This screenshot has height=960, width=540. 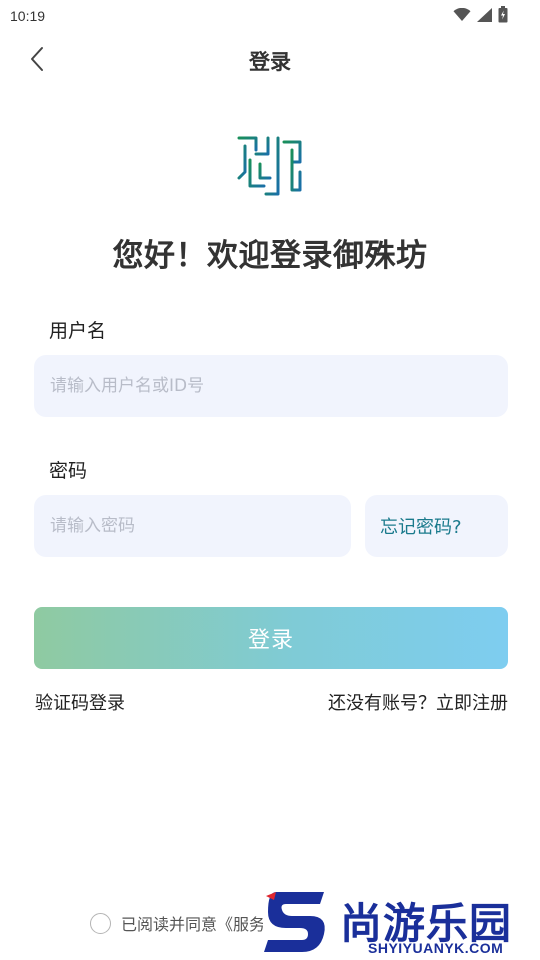 I want to click on forgot-password-button: 忘记密码?, so click(x=436, y=526).